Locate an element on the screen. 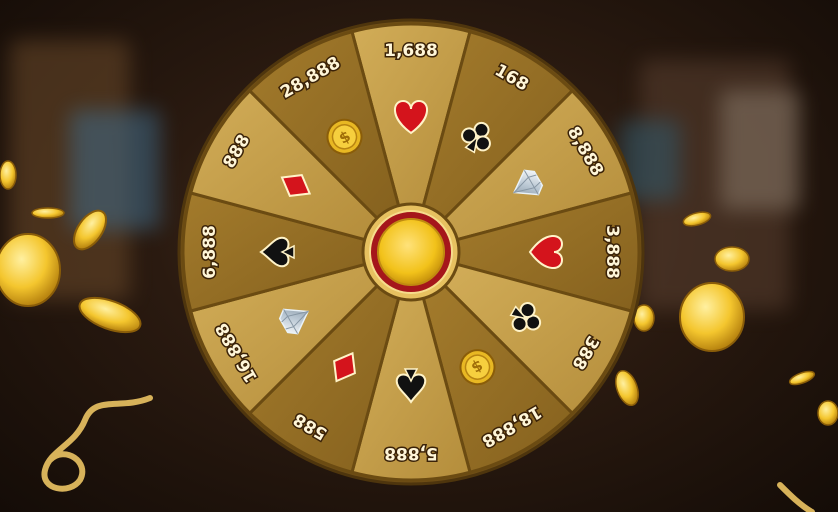 This screenshot has width=838, height=512. segment-prize-label: 1,688 is located at coordinates (411, 51).